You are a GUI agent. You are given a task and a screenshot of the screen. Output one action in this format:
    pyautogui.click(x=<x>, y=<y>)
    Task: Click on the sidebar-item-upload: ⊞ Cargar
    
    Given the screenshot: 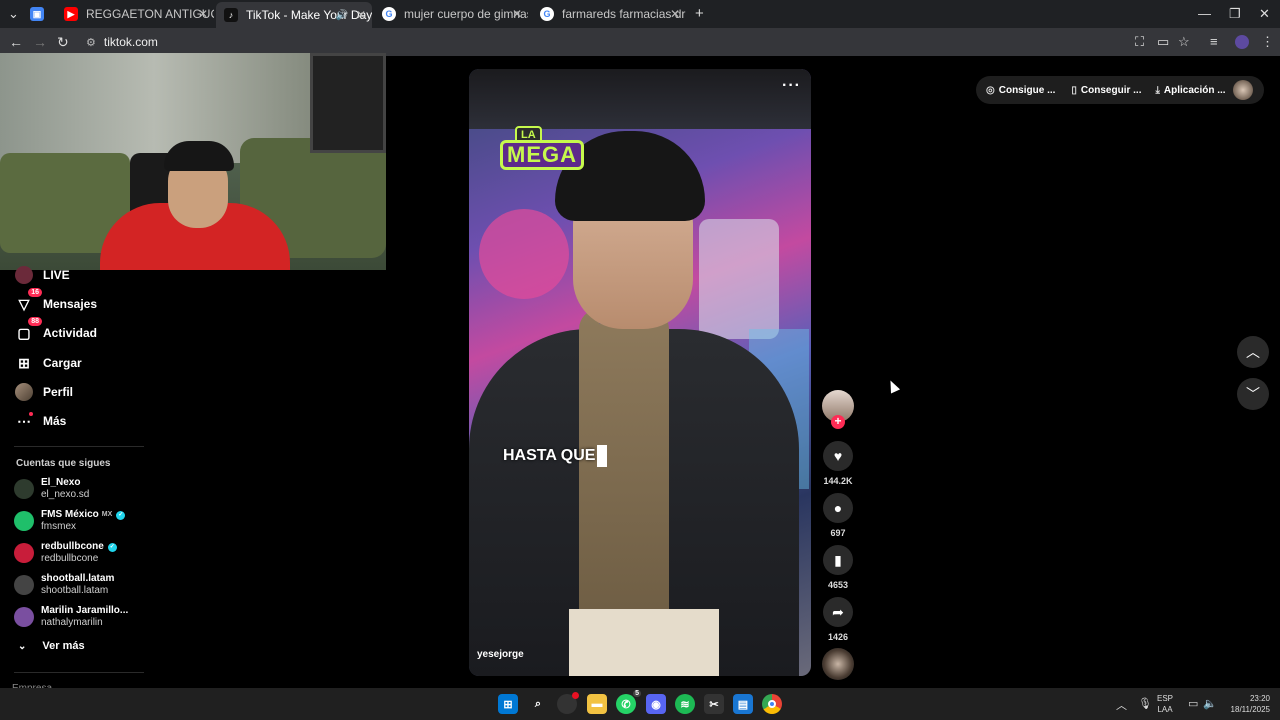 What is the action you would take?
    pyautogui.click(x=48, y=363)
    